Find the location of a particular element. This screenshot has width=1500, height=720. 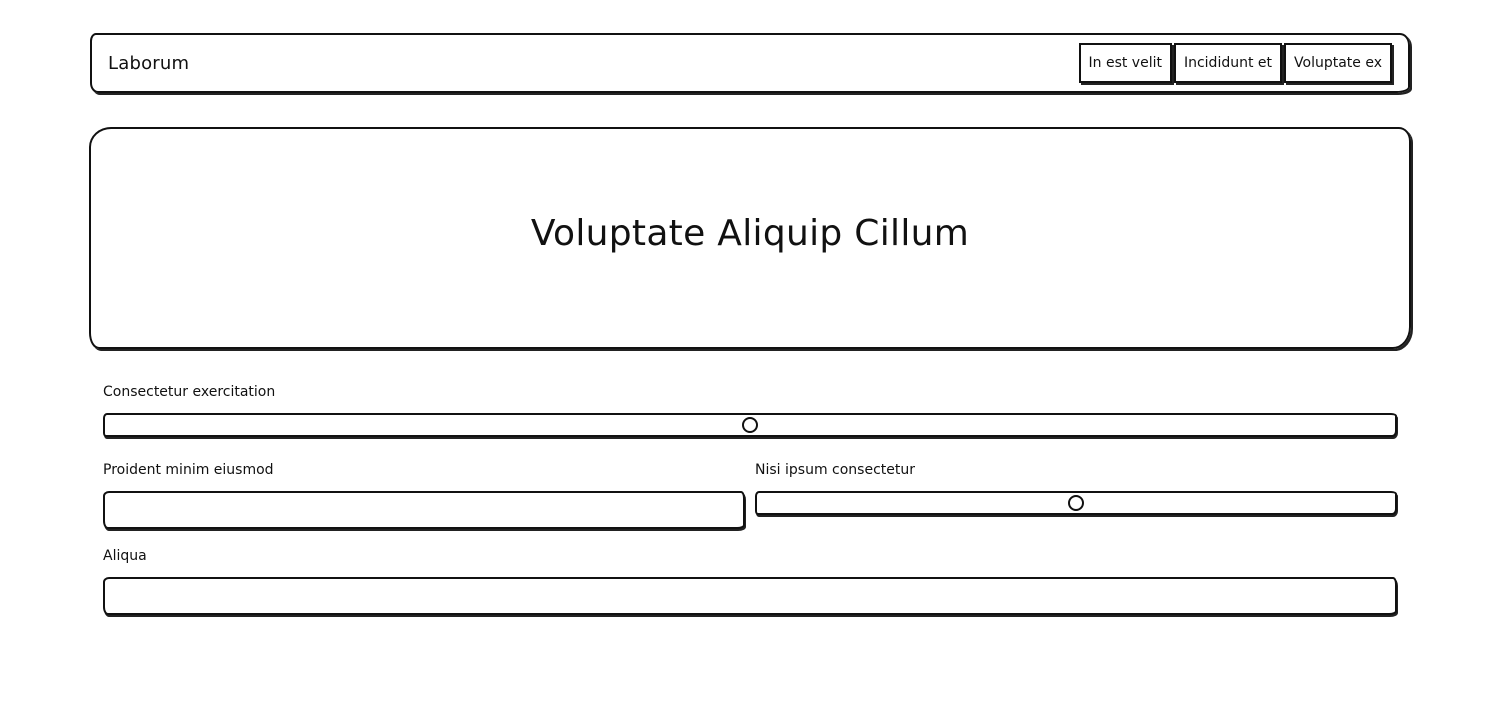

nav-link-voluptate-ex: Voluptate ex is located at coordinates (1338, 63).